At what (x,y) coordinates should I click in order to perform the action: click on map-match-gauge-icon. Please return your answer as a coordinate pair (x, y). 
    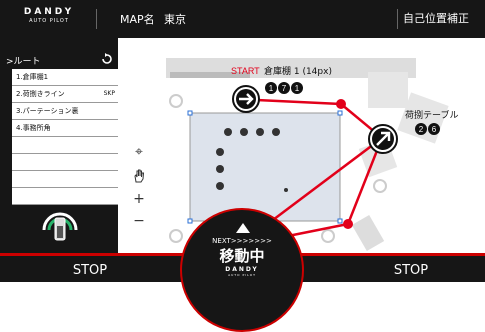
    Looking at the image, I should click on (60, 226).